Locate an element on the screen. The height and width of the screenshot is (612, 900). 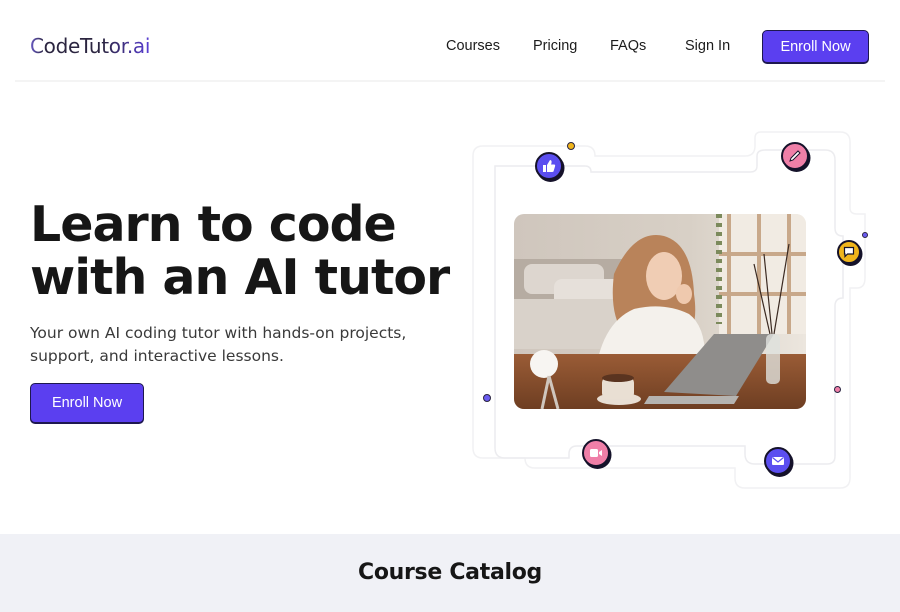
logo: CodeTutor.ai is located at coordinates (90, 46).